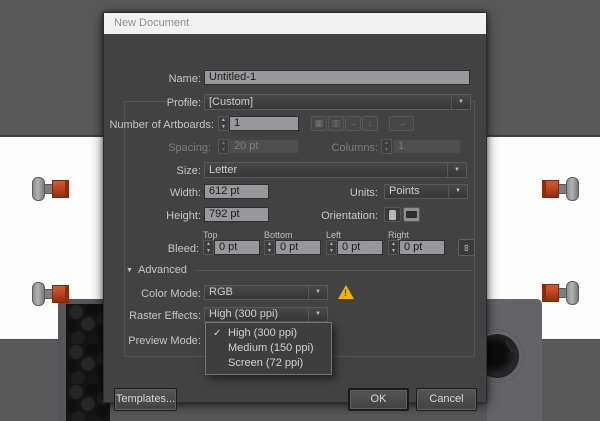 The width and height of the screenshot is (600, 421). I want to click on bleed-right-stepper: ▲ ▼, so click(393, 247).